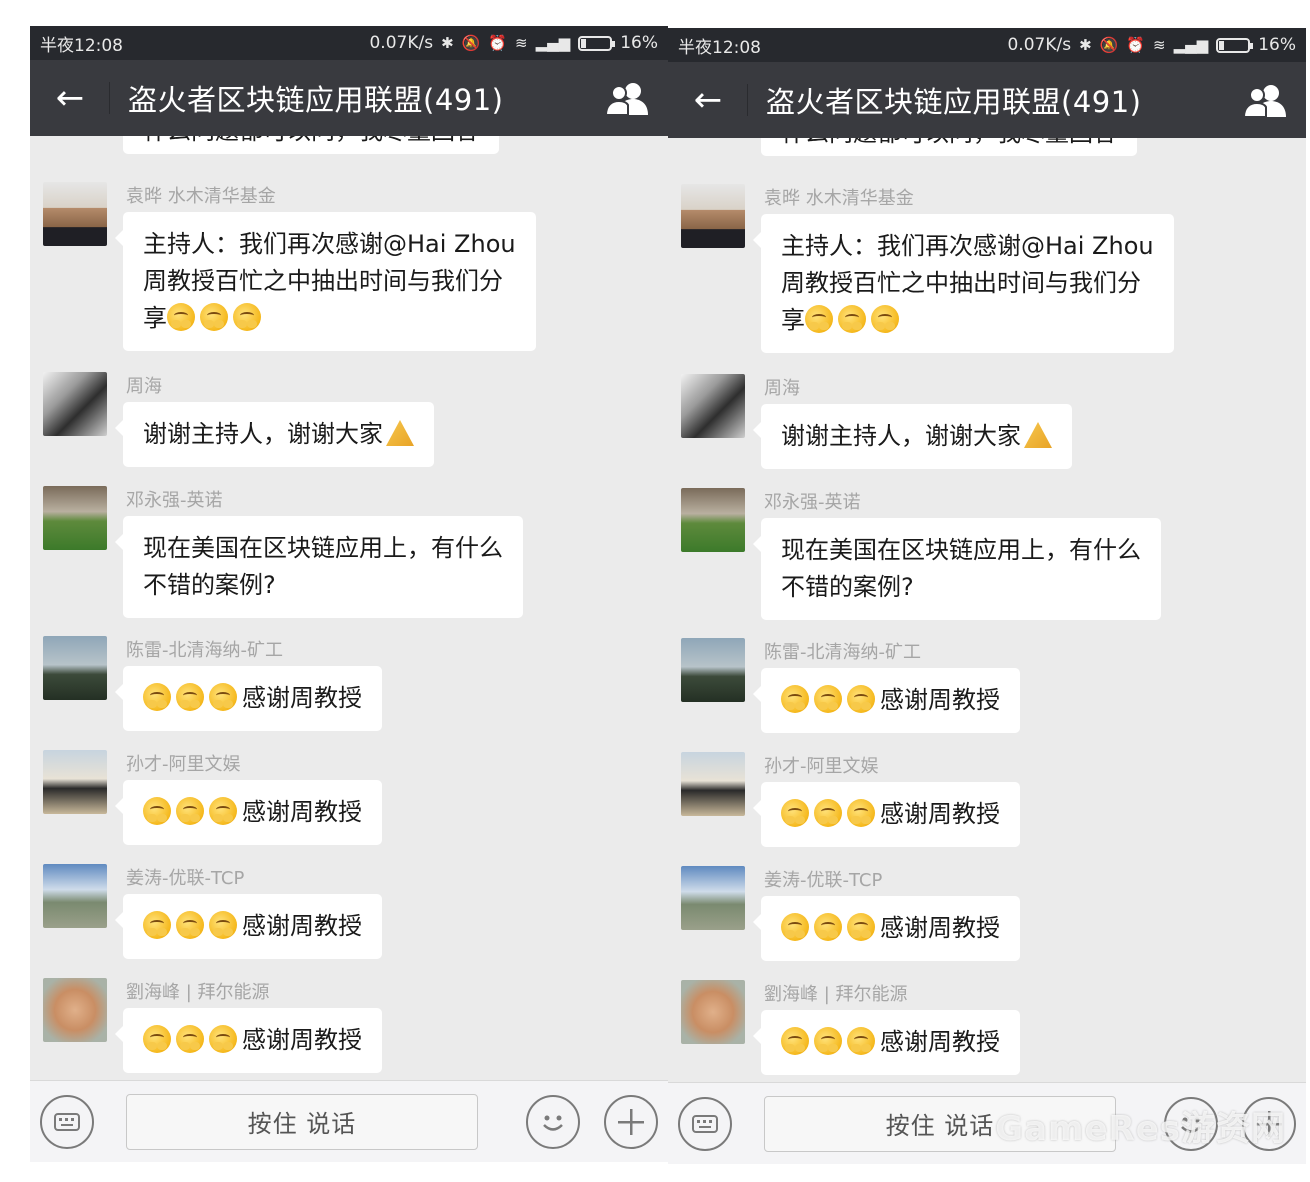  I want to click on group-icon, so click(1265, 101).